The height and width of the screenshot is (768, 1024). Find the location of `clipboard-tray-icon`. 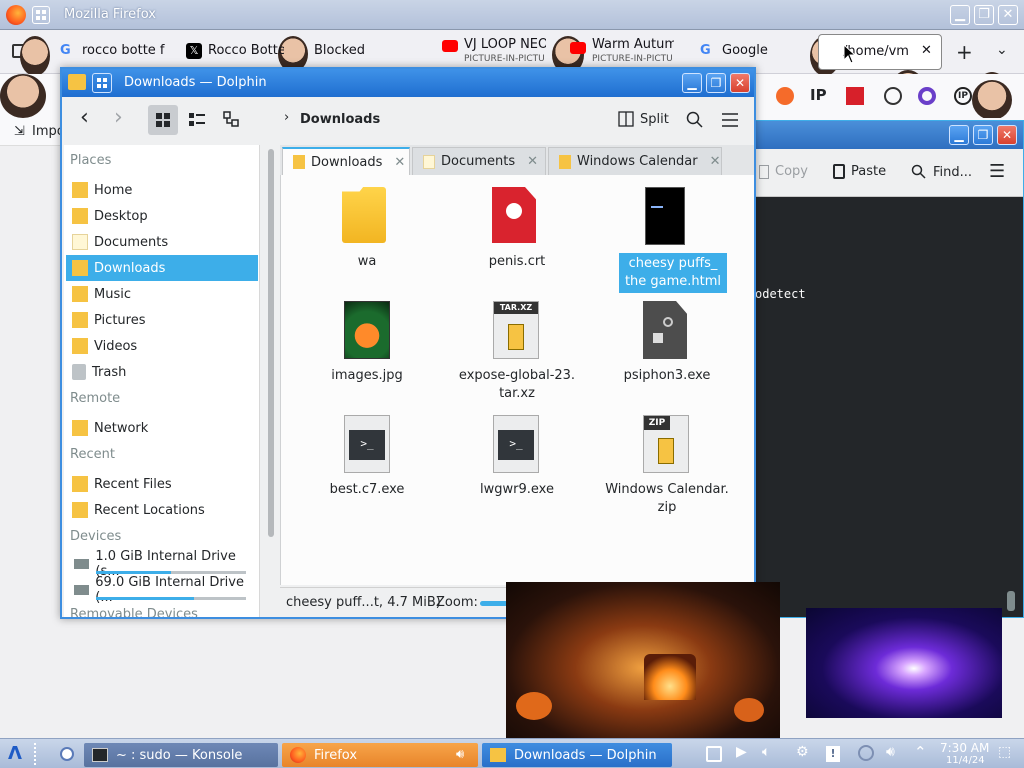

clipboard-tray-icon is located at coordinates (714, 754).